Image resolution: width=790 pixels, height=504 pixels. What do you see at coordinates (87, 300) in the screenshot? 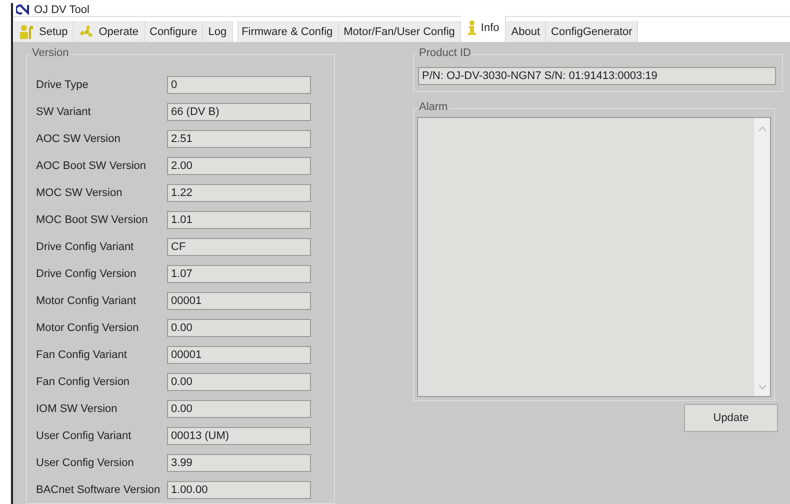
I see `field-label: Motor Config Variant` at bounding box center [87, 300].